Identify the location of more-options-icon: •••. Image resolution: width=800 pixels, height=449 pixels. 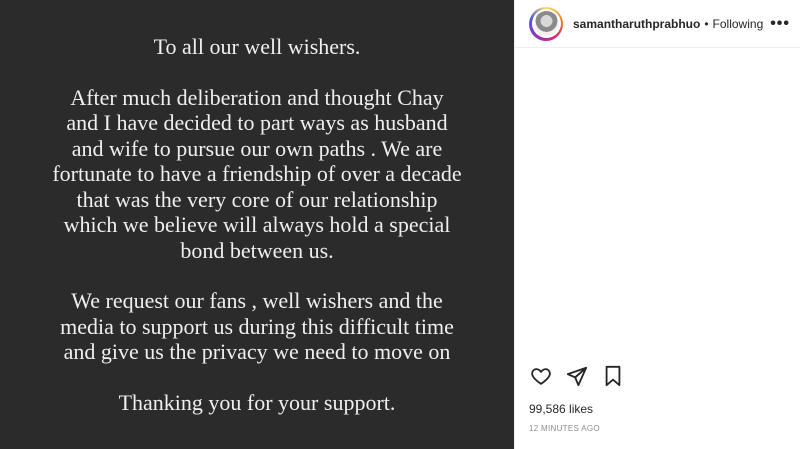
(780, 23).